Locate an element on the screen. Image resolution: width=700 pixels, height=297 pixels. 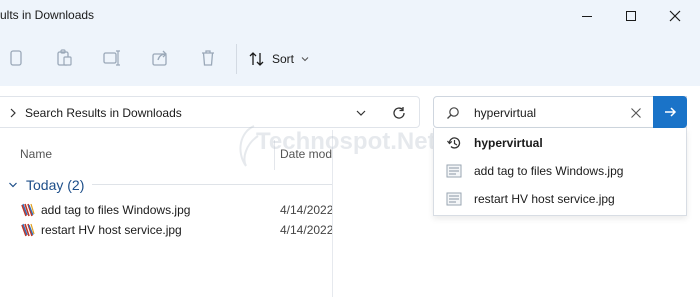
search-go-button is located at coordinates (670, 112).